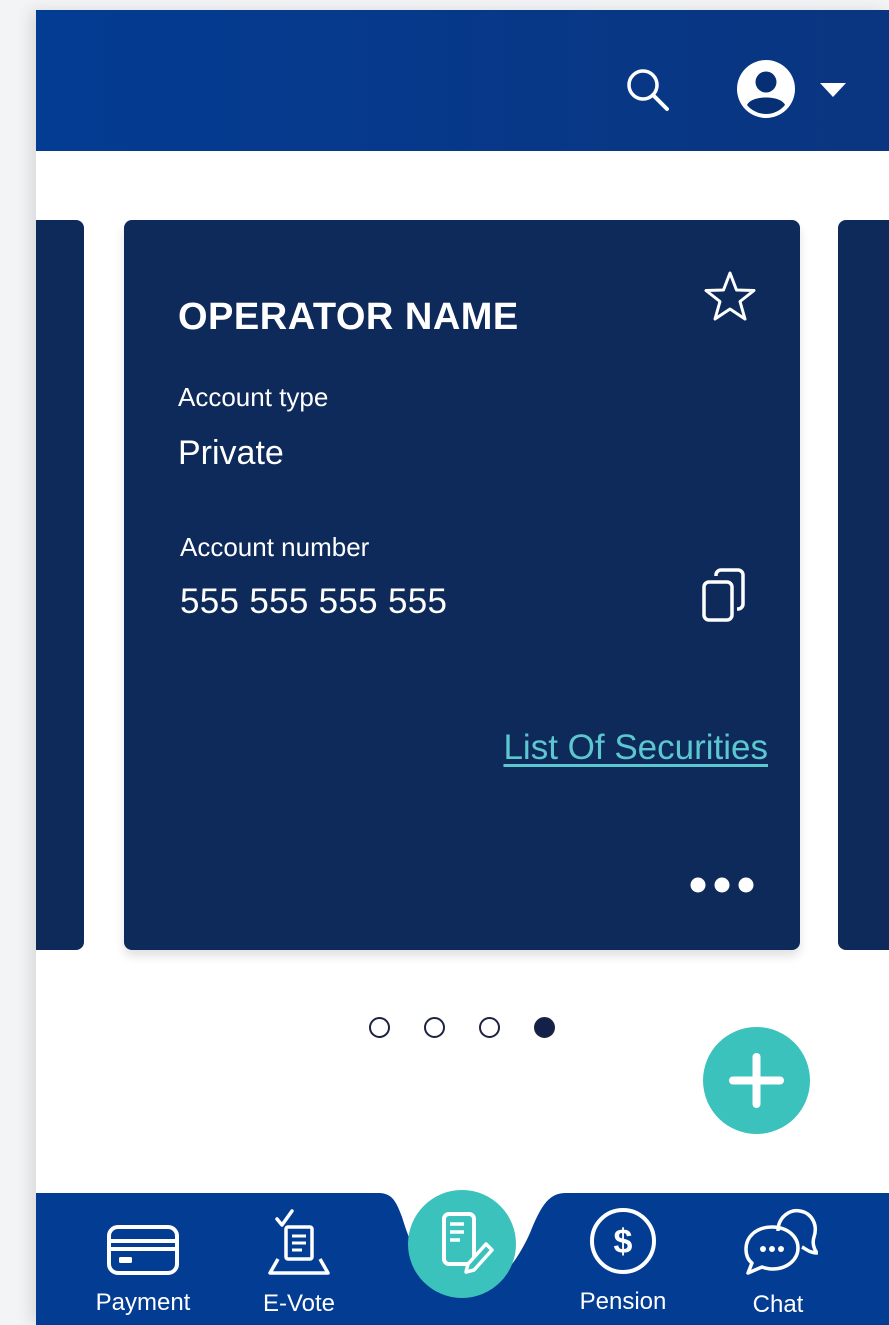  I want to click on more-options-button, so click(722, 885).